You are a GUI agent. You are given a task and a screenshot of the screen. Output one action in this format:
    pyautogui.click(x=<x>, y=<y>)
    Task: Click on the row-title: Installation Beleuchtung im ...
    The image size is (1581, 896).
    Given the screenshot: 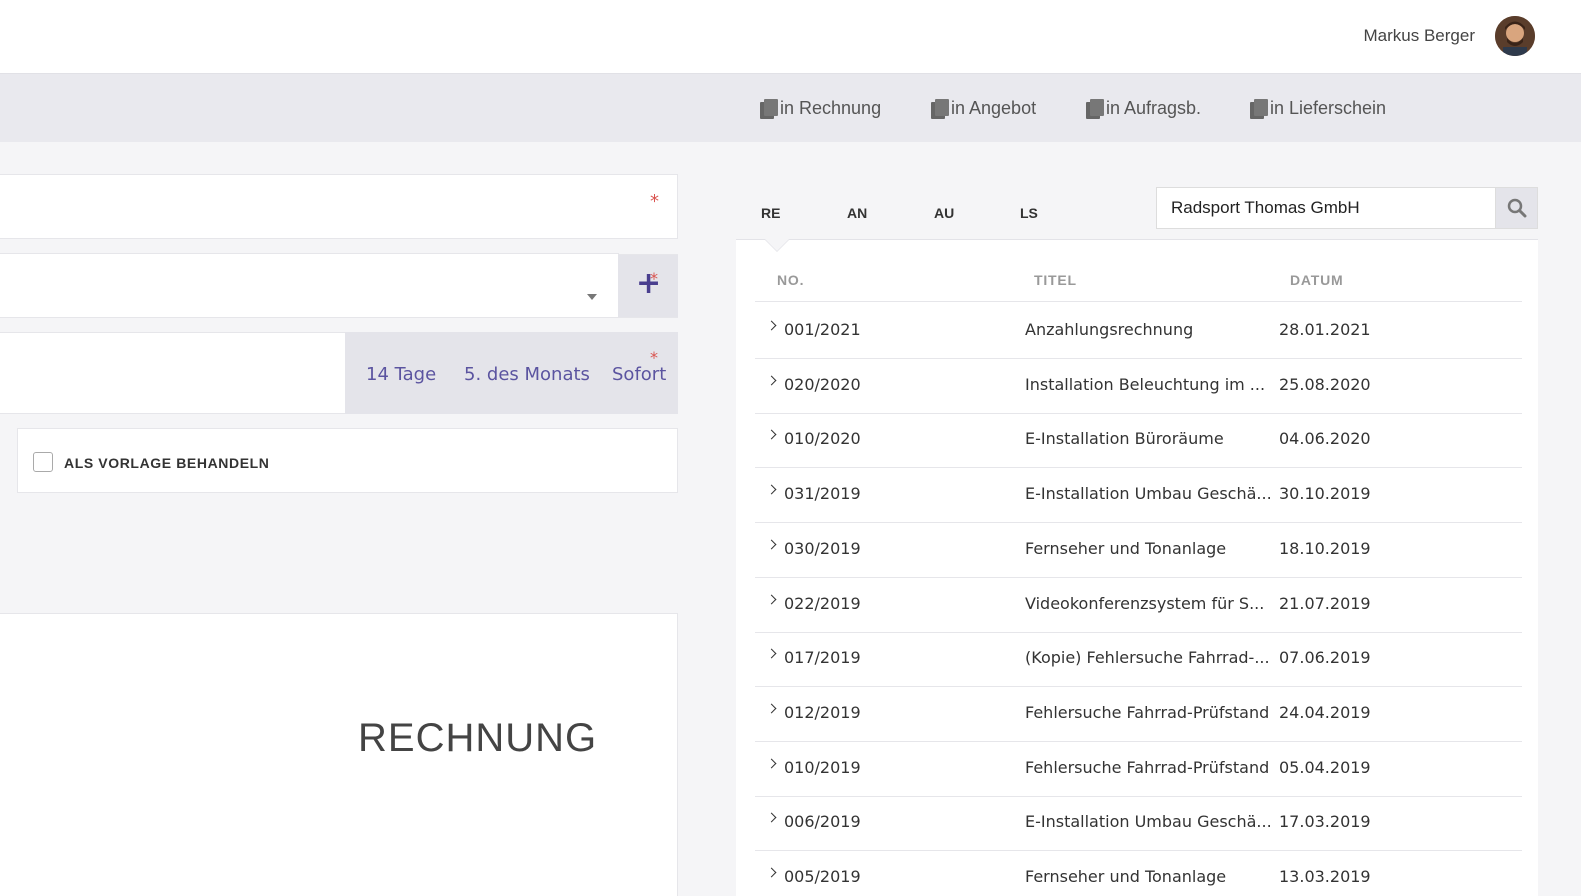 What is the action you would take?
    pyautogui.click(x=1145, y=384)
    